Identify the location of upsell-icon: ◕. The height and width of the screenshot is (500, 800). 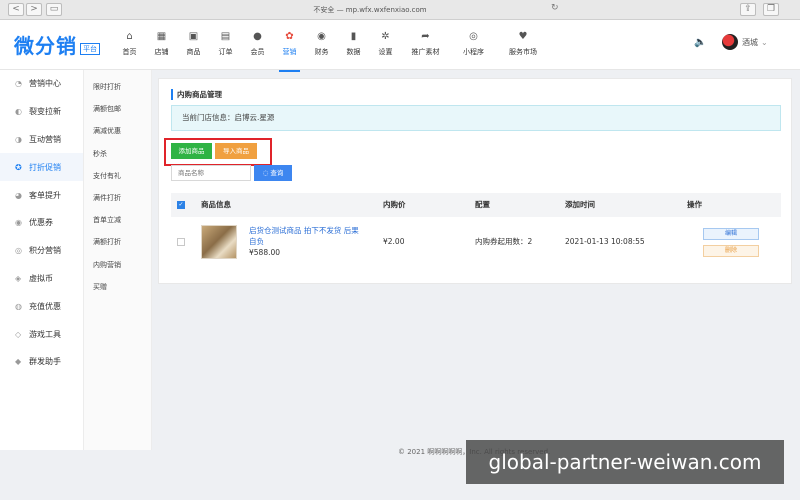
(18, 195).